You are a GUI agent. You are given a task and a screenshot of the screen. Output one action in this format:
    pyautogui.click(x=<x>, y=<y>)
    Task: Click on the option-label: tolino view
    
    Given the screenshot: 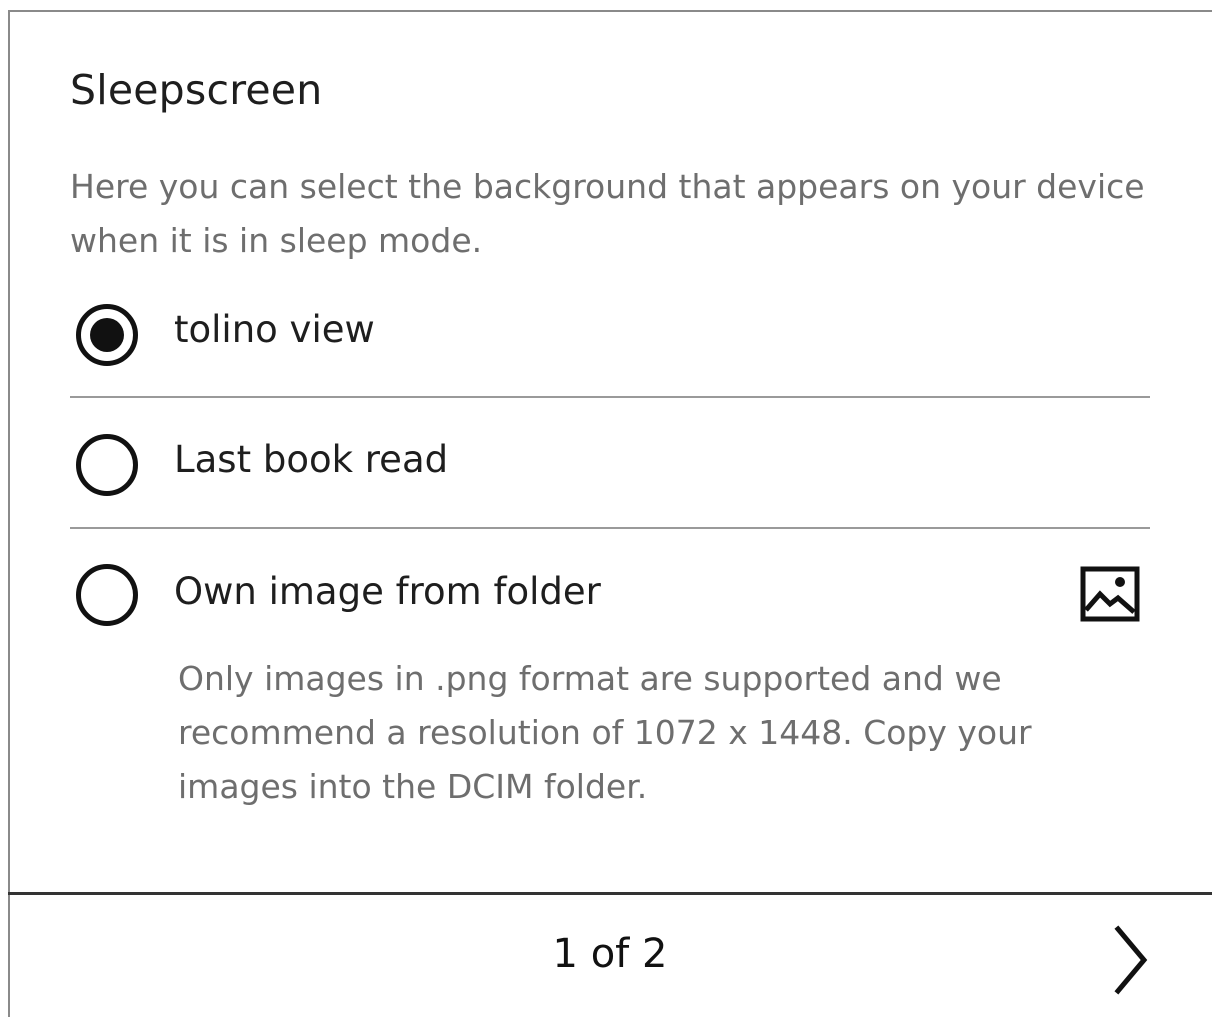 What is the action you would take?
    pyautogui.click(x=274, y=329)
    